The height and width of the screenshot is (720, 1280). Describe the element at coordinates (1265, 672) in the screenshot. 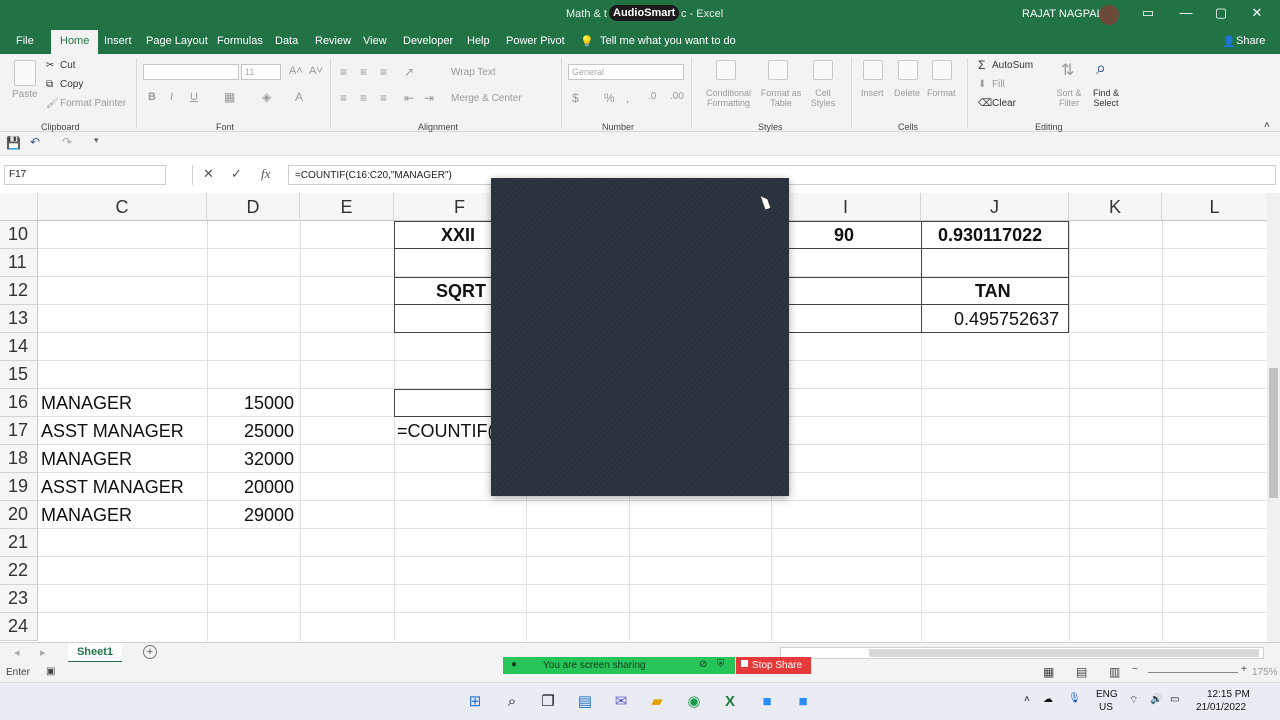

I see `zoom-level: 175%` at that location.